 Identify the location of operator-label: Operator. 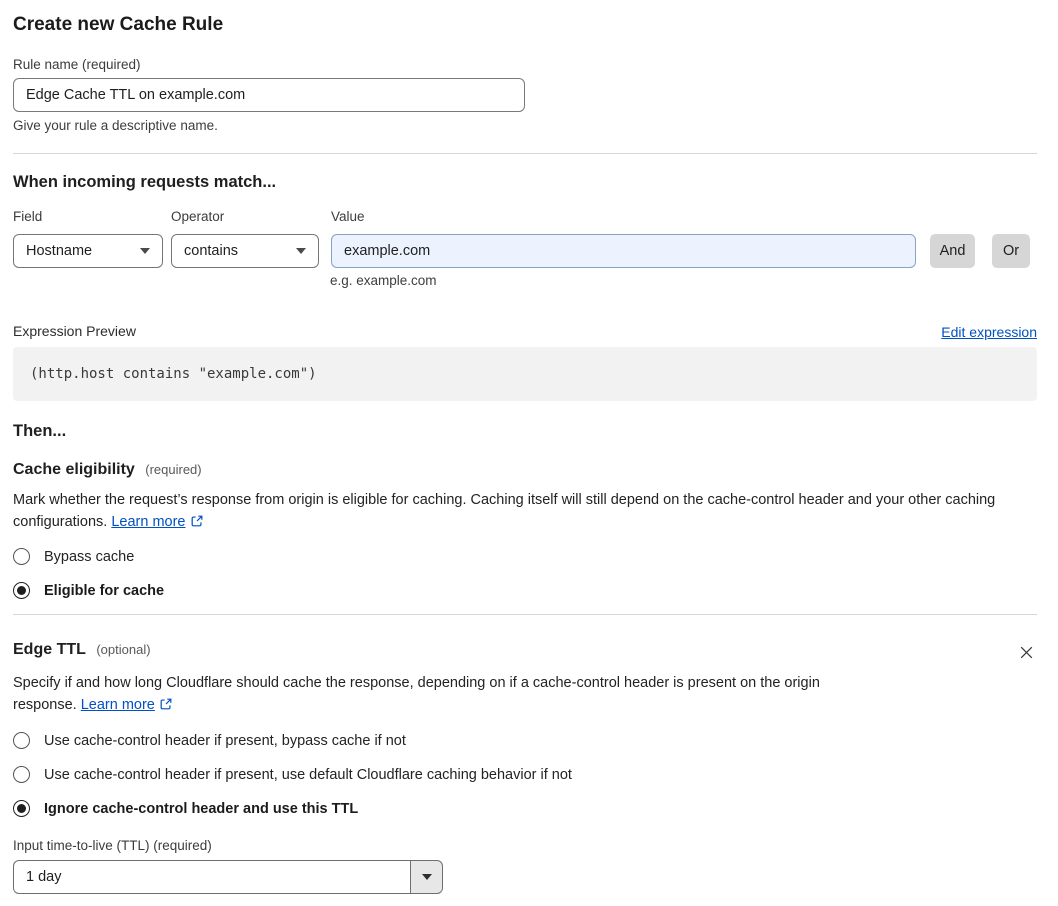
(198, 216).